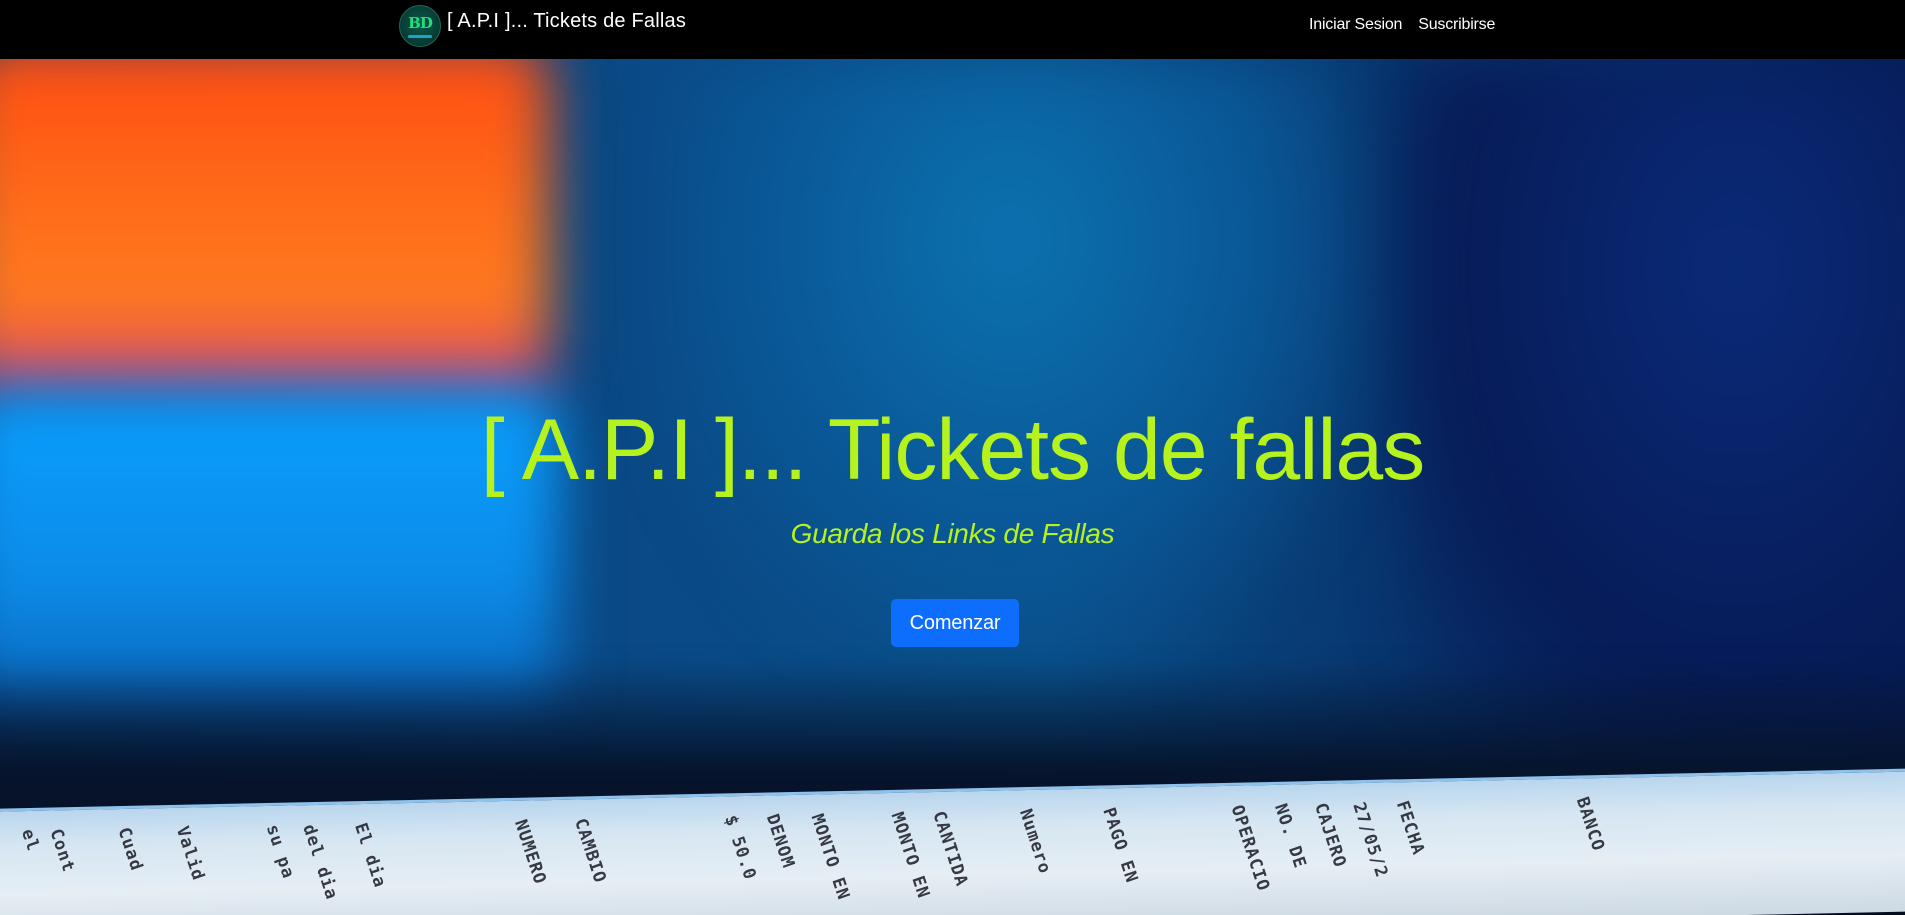  What do you see at coordinates (953, 450) in the screenshot?
I see `hero-title: [ A.P.I ]... Tickets de fallas` at bounding box center [953, 450].